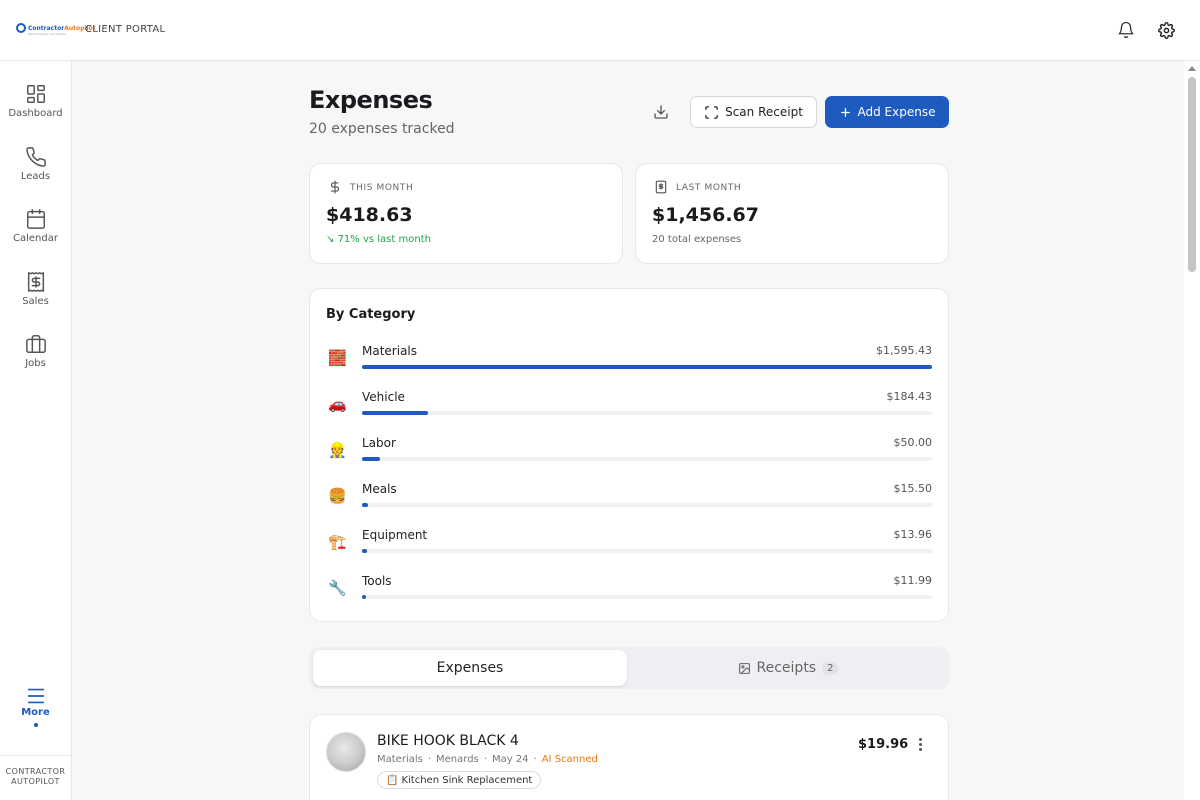 Image resolution: width=1200 pixels, height=800 pixels. I want to click on sidebar-item-label: Sales, so click(35, 301).